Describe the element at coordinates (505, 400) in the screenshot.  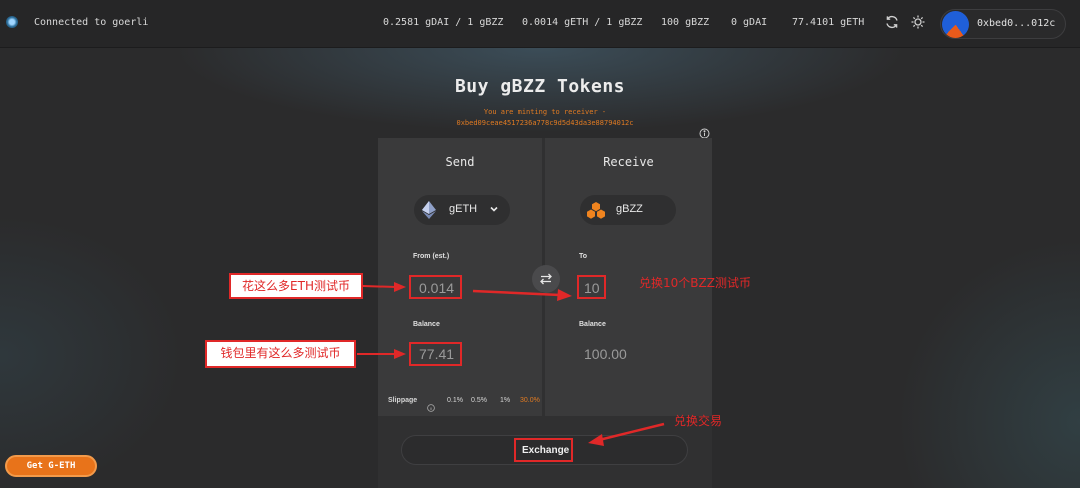
I see `slippage-option-1: 1%` at that location.